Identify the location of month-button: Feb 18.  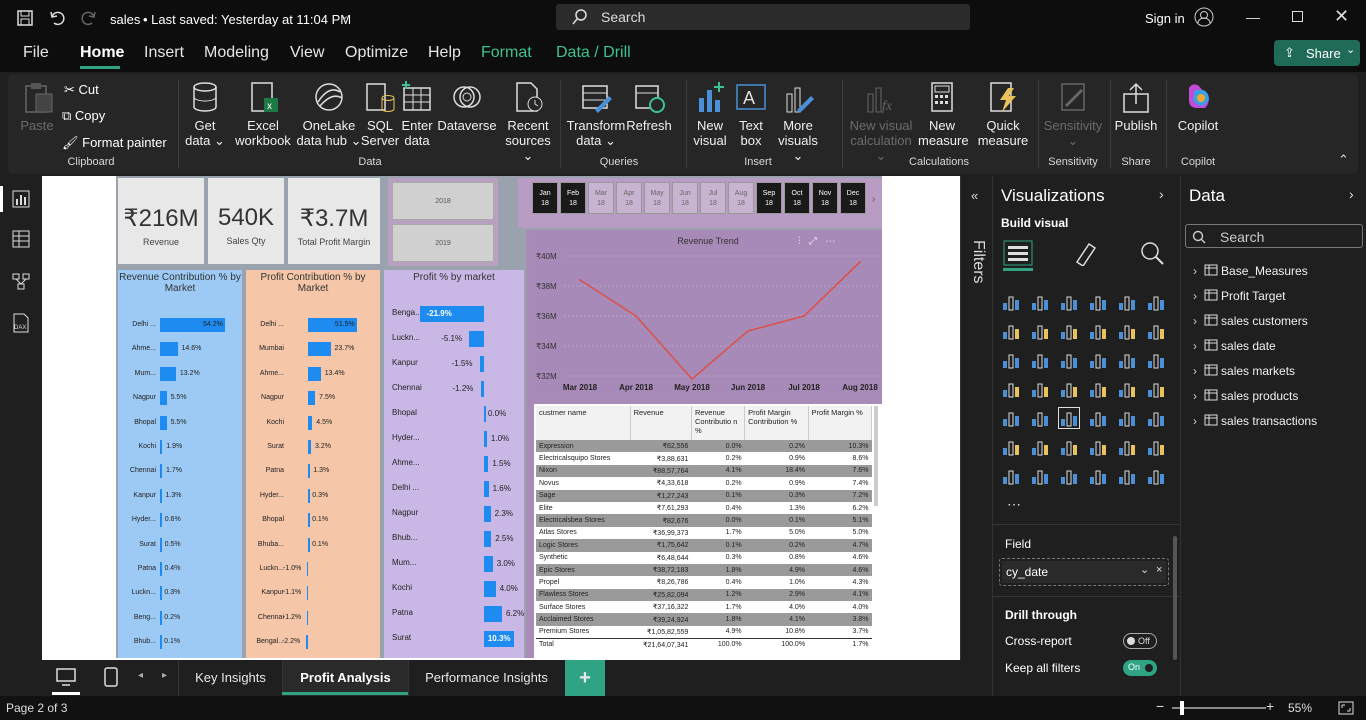
(573, 198).